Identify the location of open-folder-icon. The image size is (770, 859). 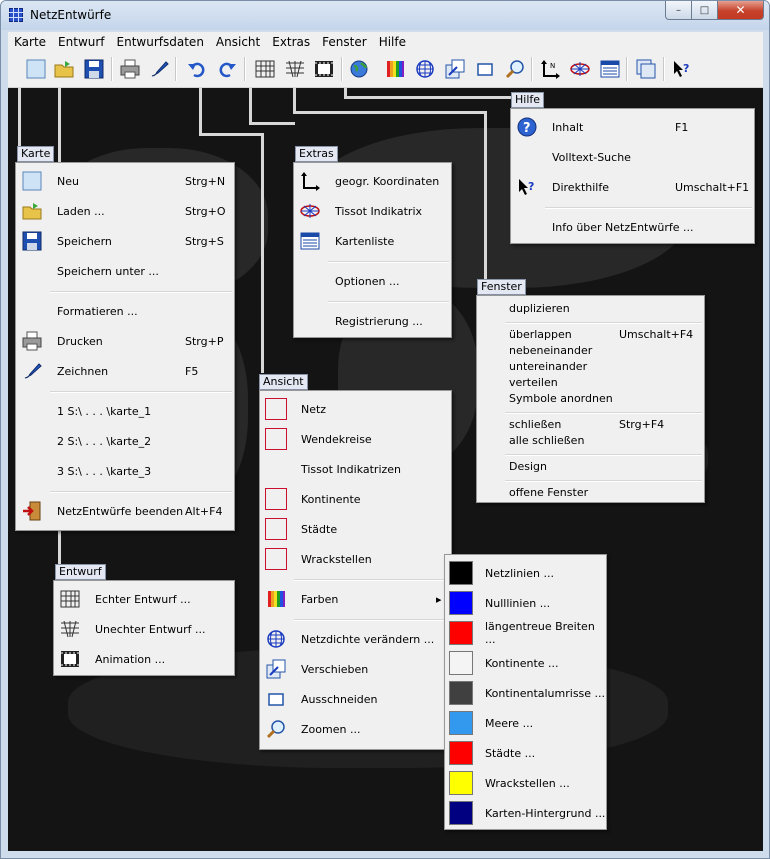
(64, 69).